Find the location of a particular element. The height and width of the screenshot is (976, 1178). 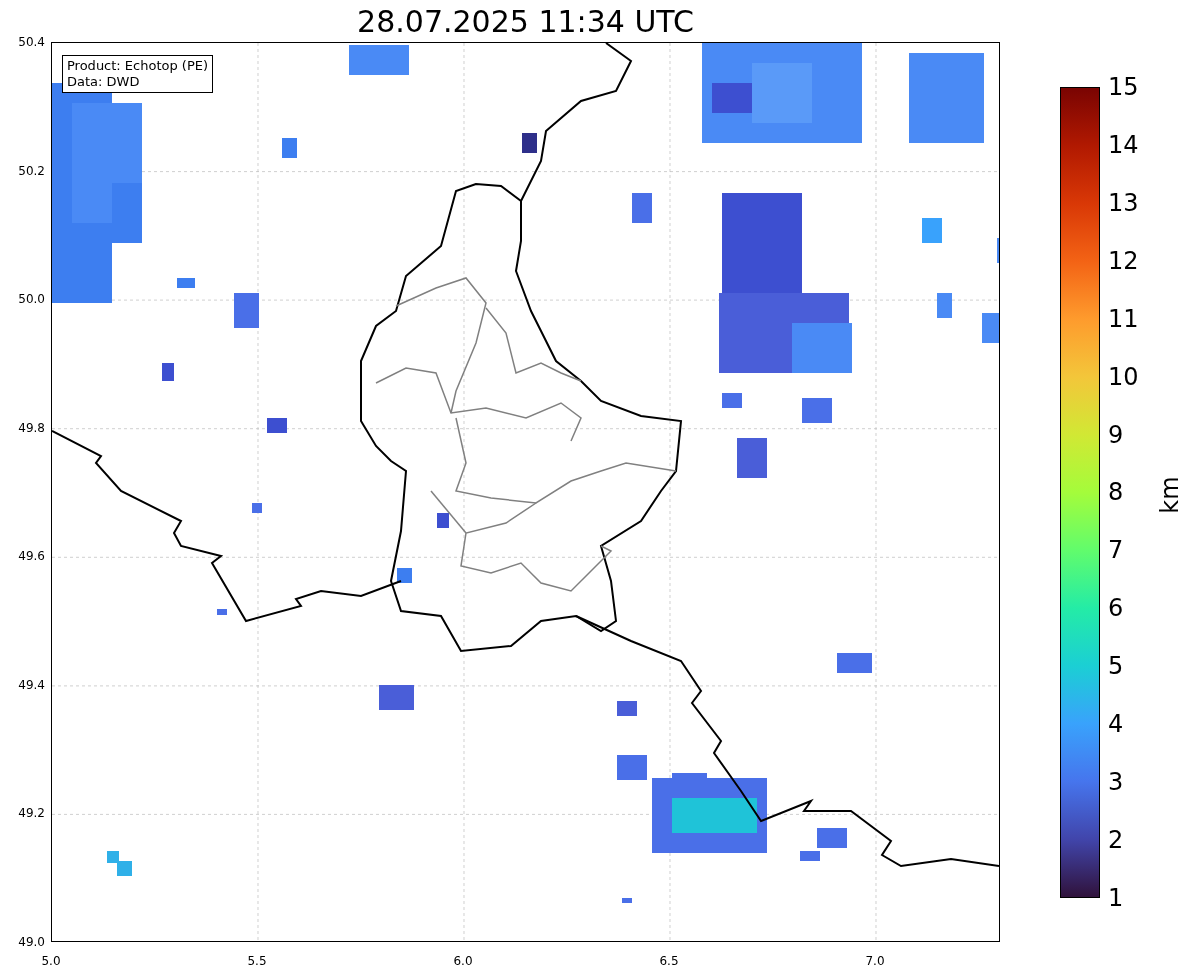

x-tick-label: 6.0 is located at coordinates (463, 961).